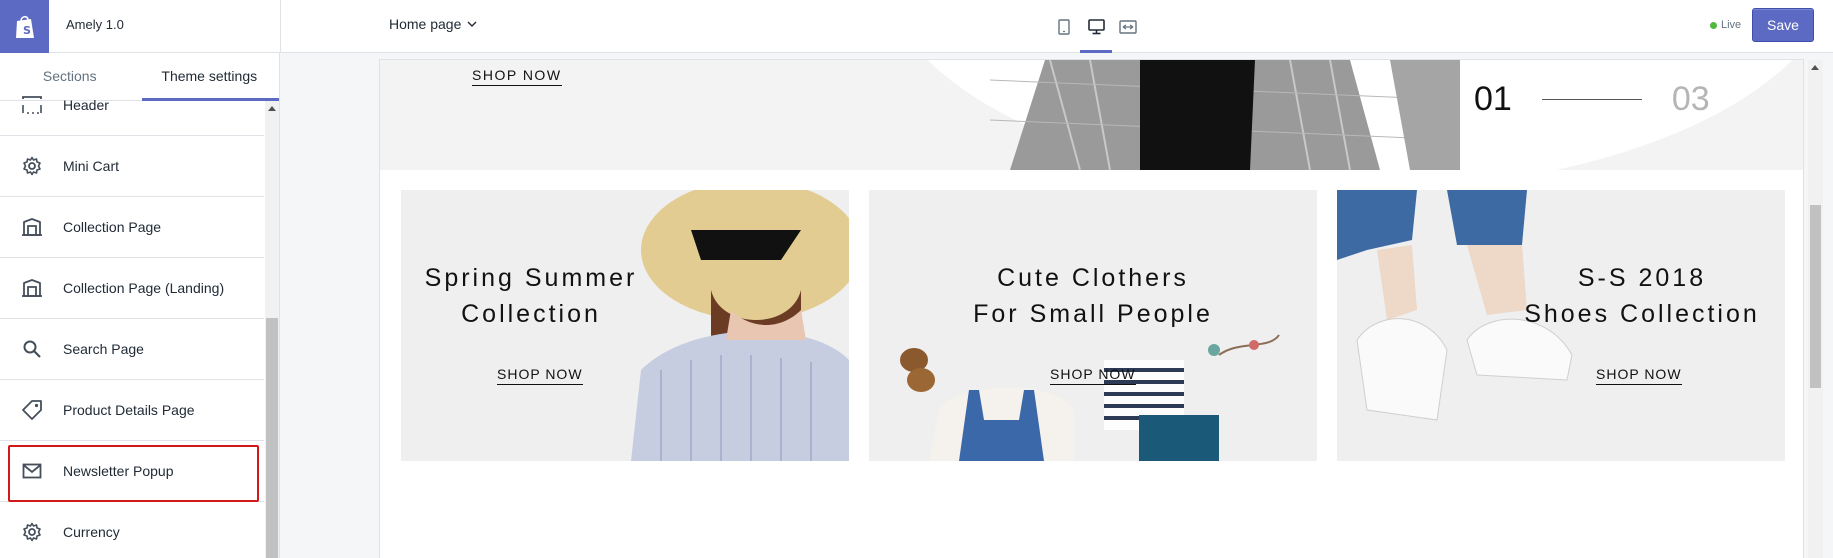 Image resolution: width=1833 pixels, height=558 pixels. I want to click on header-icon, so click(31, 105).